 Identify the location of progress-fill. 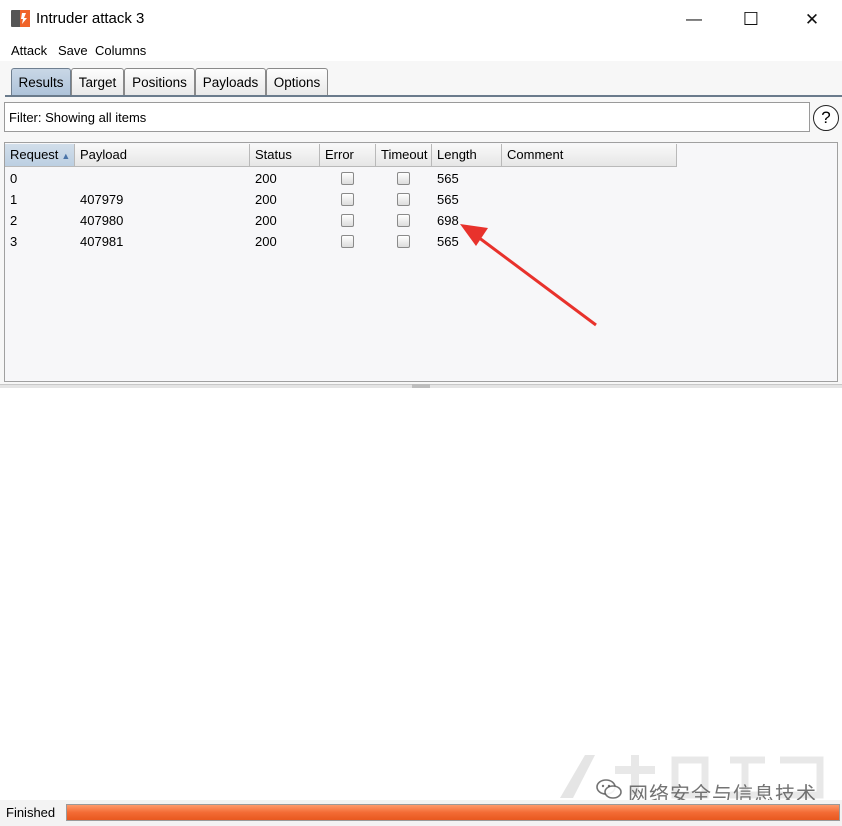
(453, 812).